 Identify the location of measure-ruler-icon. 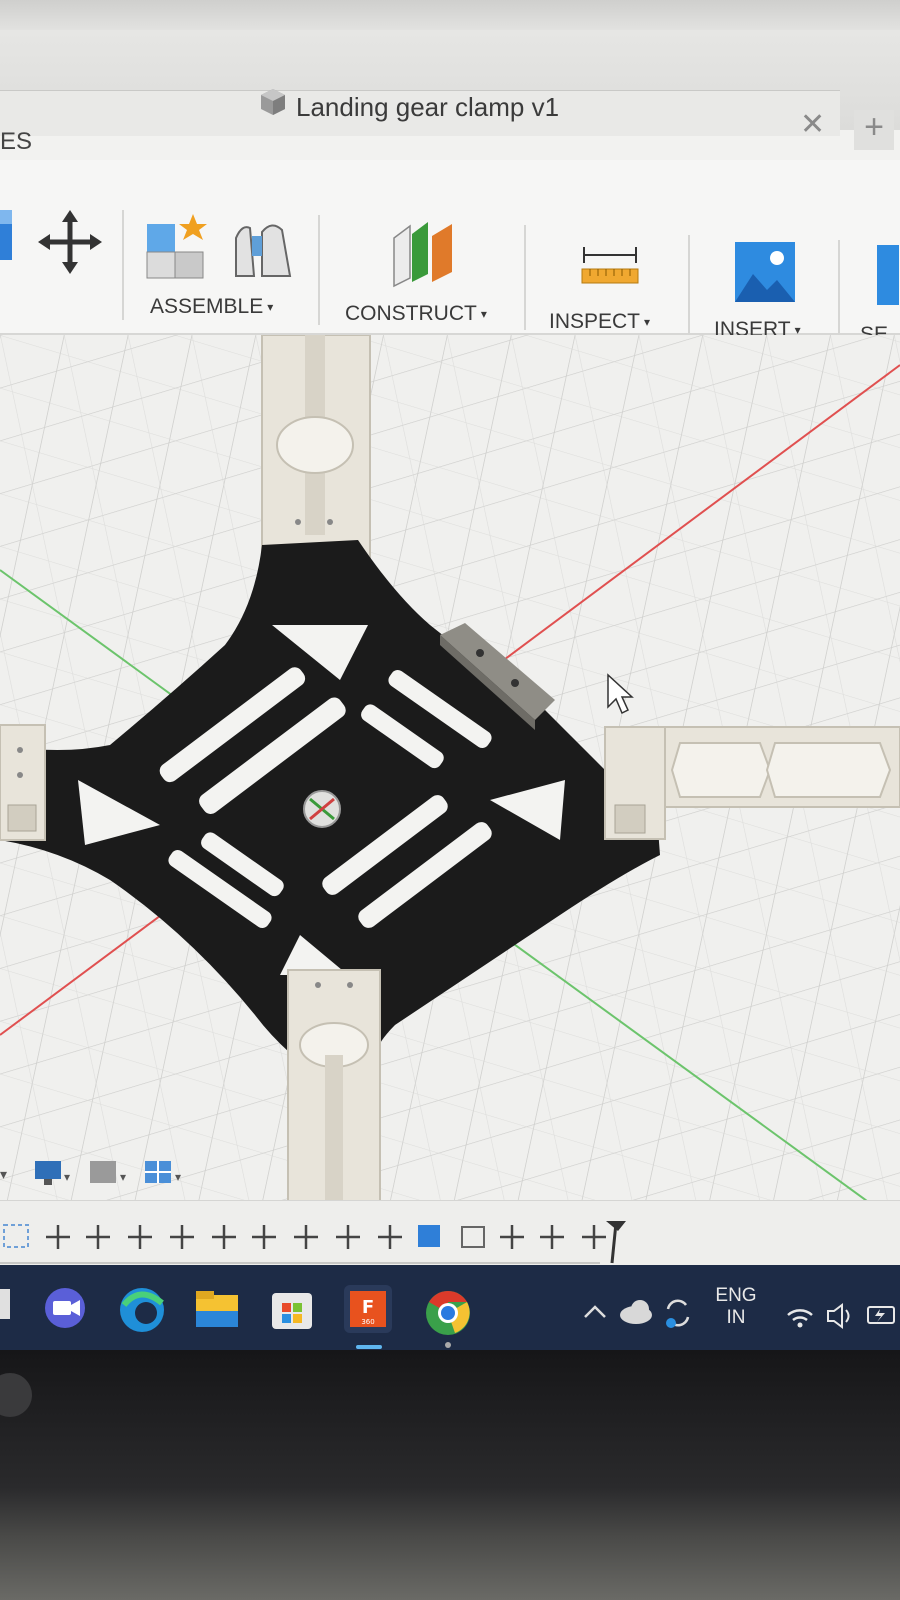
(610, 266).